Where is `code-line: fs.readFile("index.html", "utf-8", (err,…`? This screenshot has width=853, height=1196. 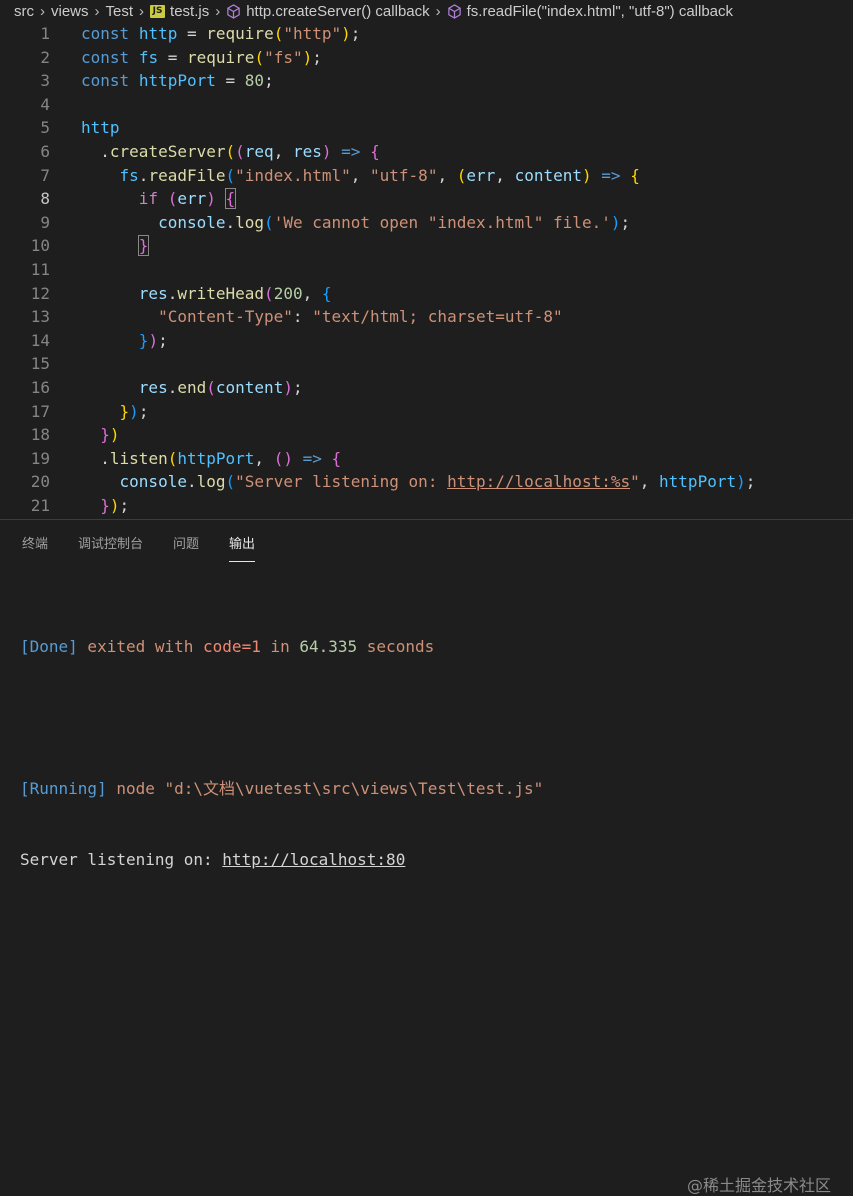
code-line: fs.readFile("index.html", "utf-8", (err,… is located at coordinates (379, 175).